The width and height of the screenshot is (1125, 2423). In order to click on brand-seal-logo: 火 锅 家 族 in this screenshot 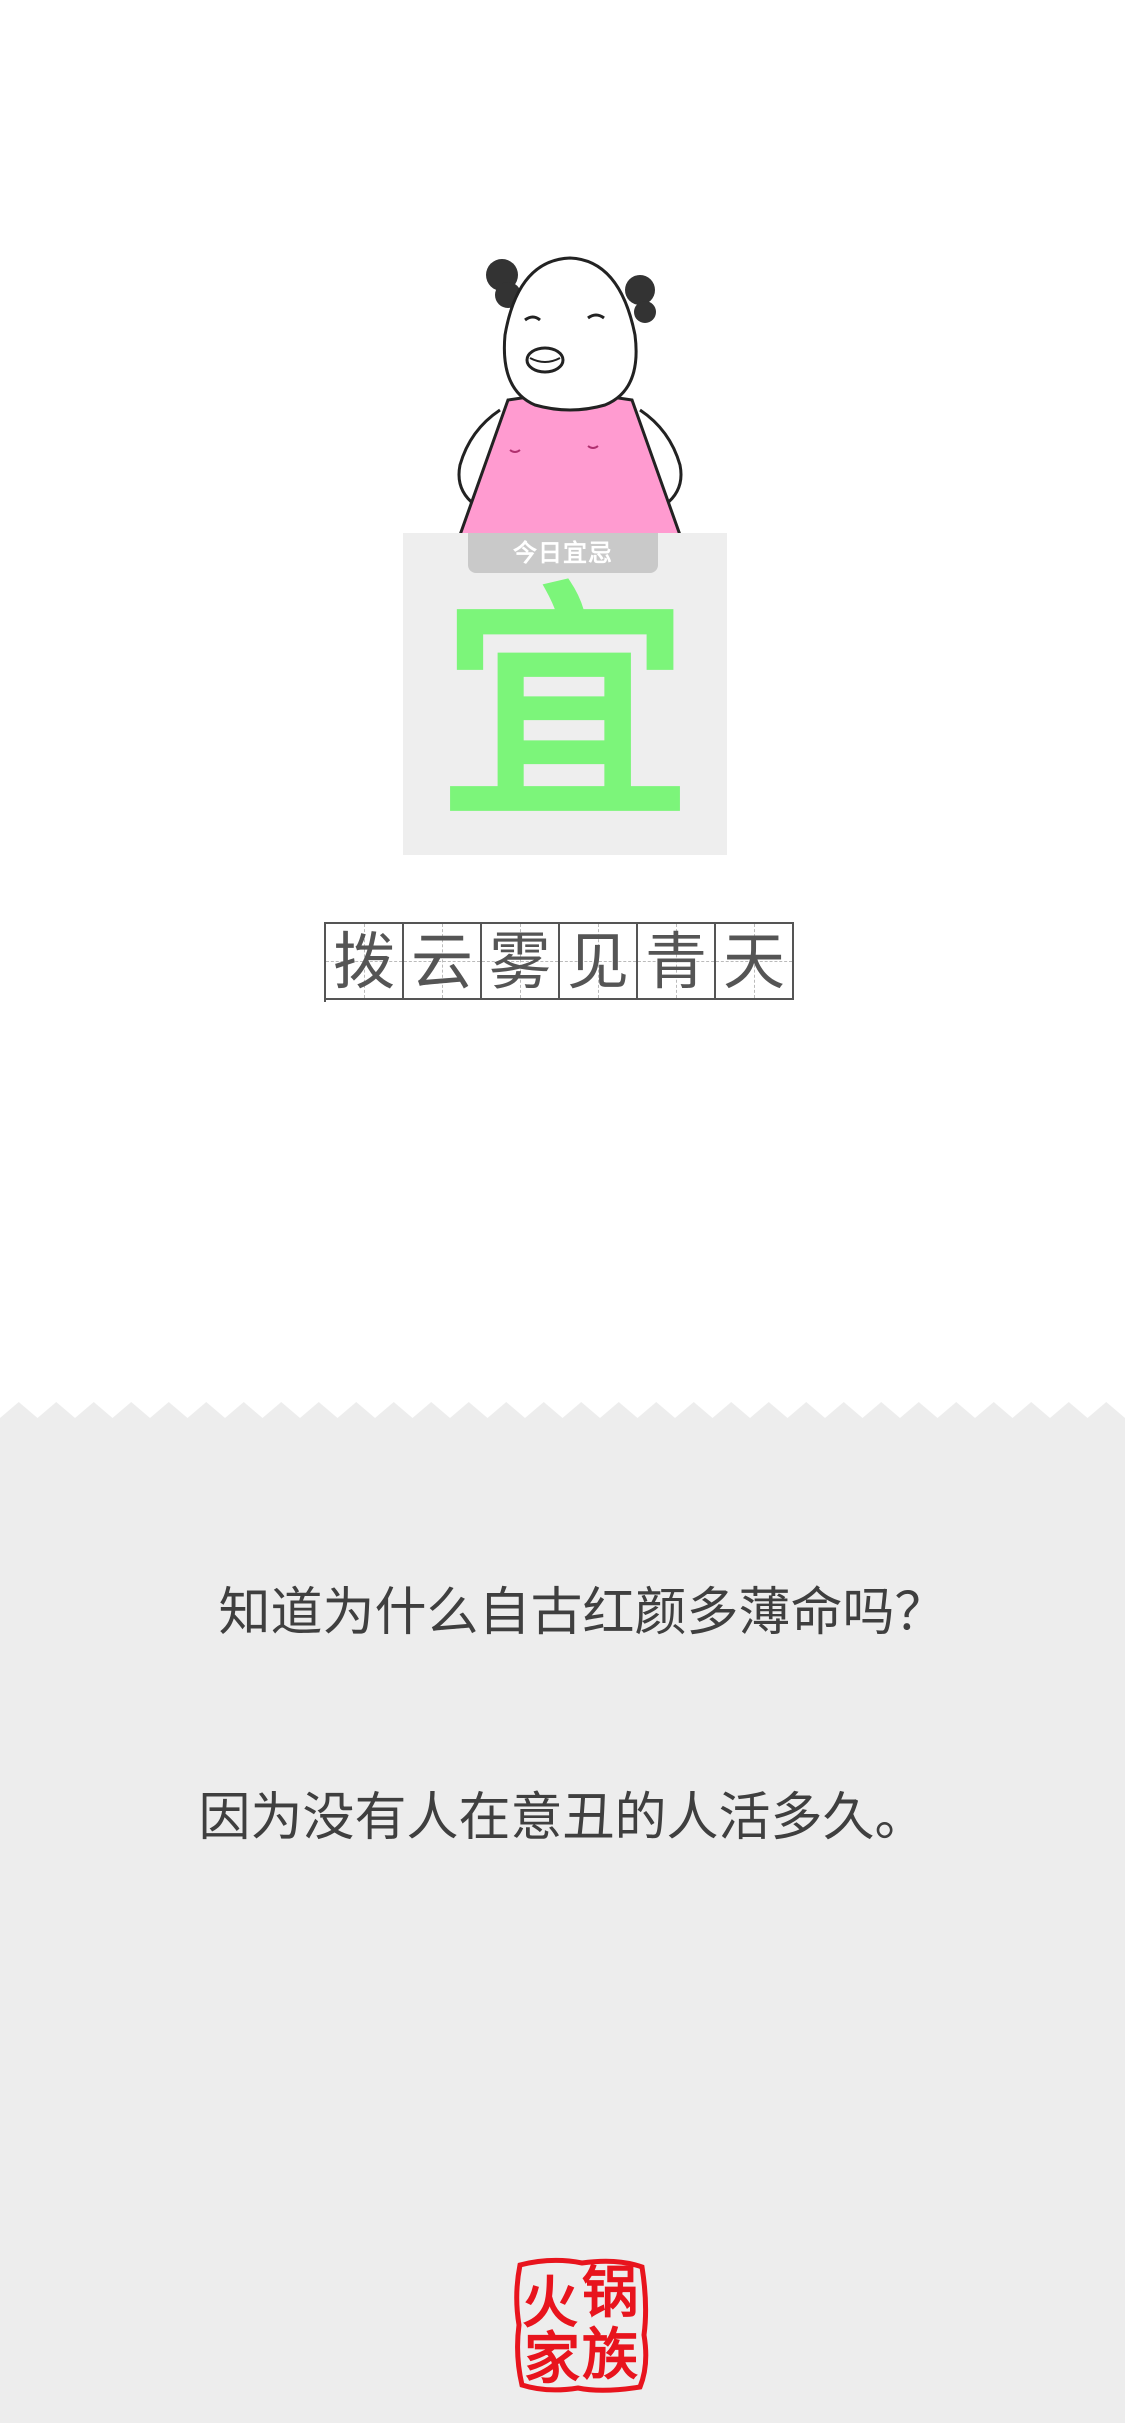, I will do `click(581, 2325)`.